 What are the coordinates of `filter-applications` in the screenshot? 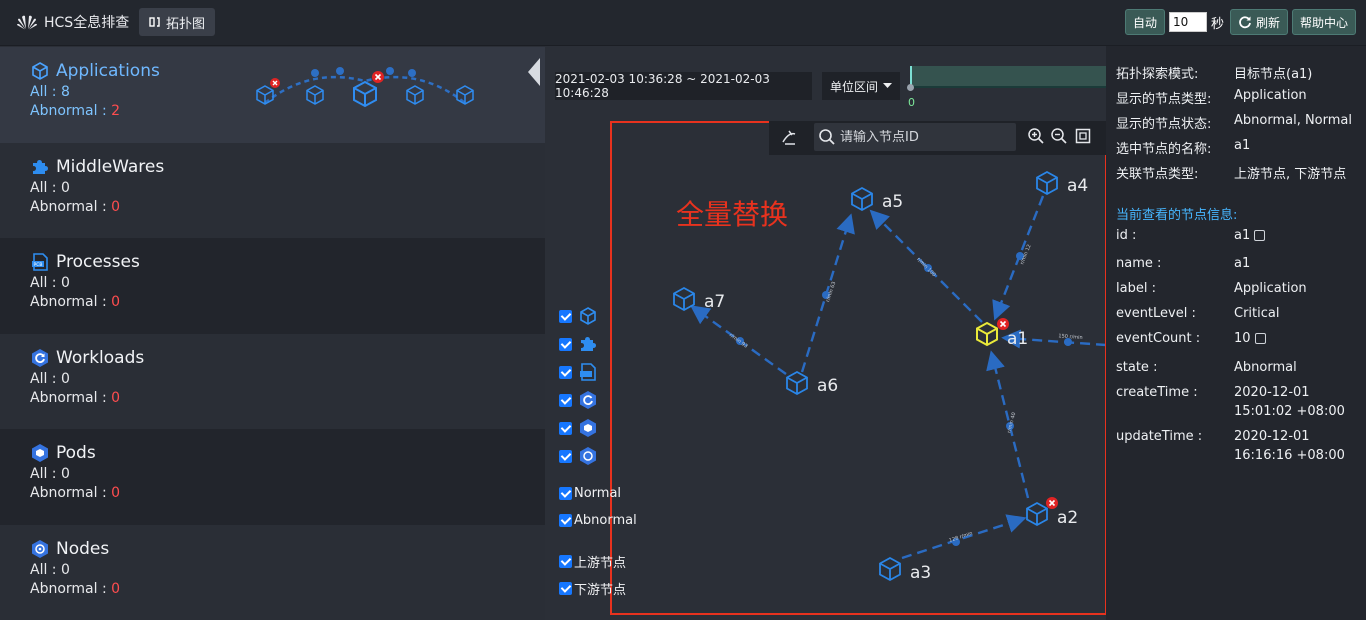 It's located at (578, 316).